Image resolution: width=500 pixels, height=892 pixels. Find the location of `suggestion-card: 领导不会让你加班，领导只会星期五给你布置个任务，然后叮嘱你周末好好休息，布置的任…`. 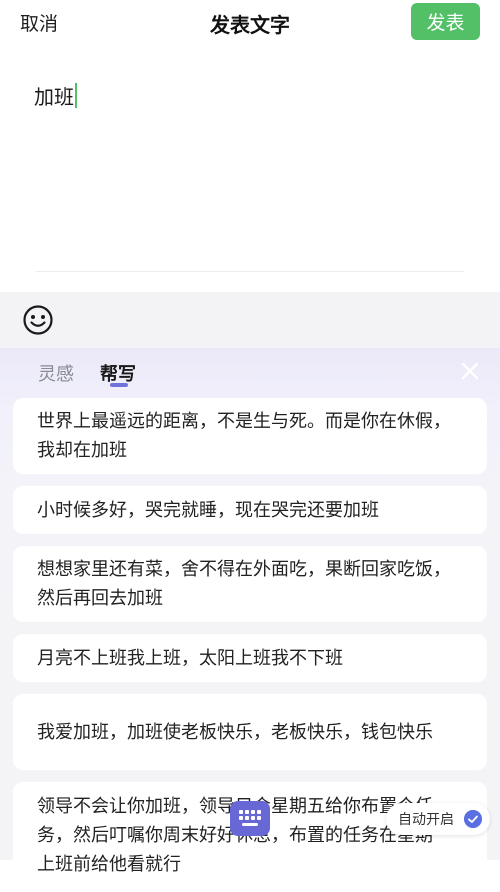

suggestion-card: 领导不会让你加班，领导只会星期五给你布置个任务，然后叮嘱你周末好好休息，布置的任… is located at coordinates (250, 837).